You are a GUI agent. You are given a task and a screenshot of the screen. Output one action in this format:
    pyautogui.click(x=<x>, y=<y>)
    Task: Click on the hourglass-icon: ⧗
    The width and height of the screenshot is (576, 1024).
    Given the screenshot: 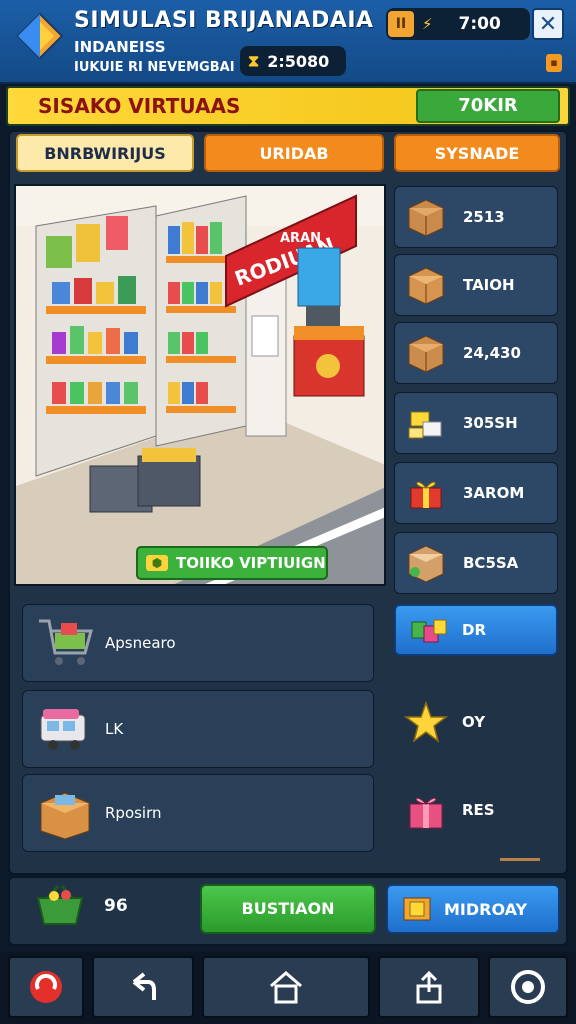 What is the action you would take?
    pyautogui.click(x=254, y=60)
    